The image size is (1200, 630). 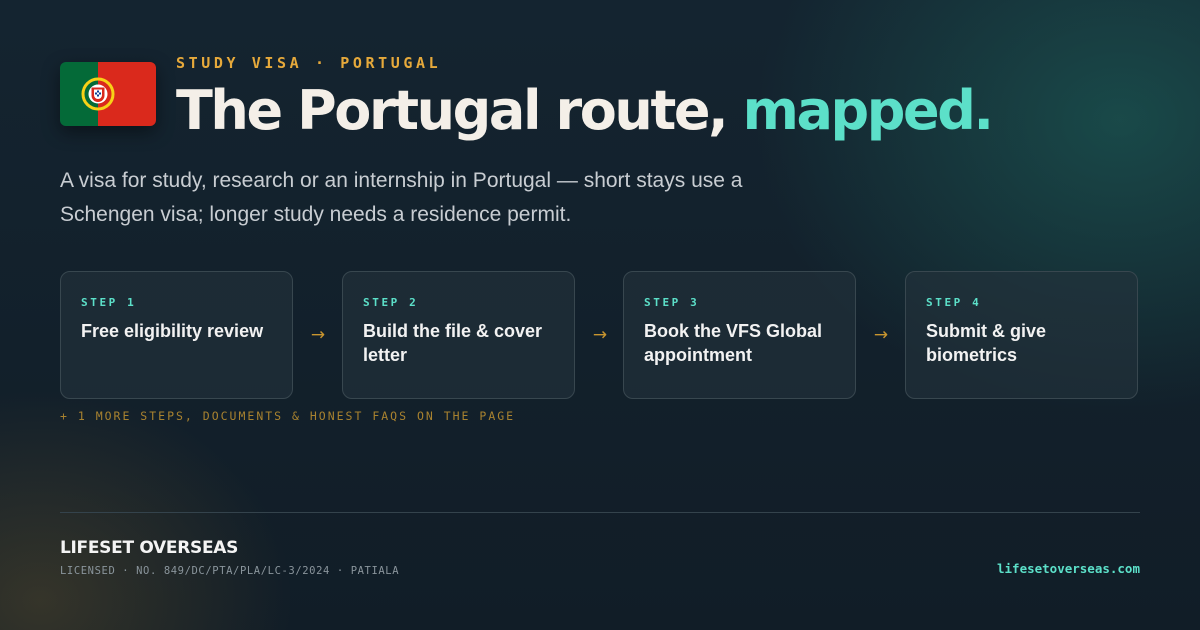 What do you see at coordinates (672, 302) in the screenshot?
I see `step-number: STEP 3` at bounding box center [672, 302].